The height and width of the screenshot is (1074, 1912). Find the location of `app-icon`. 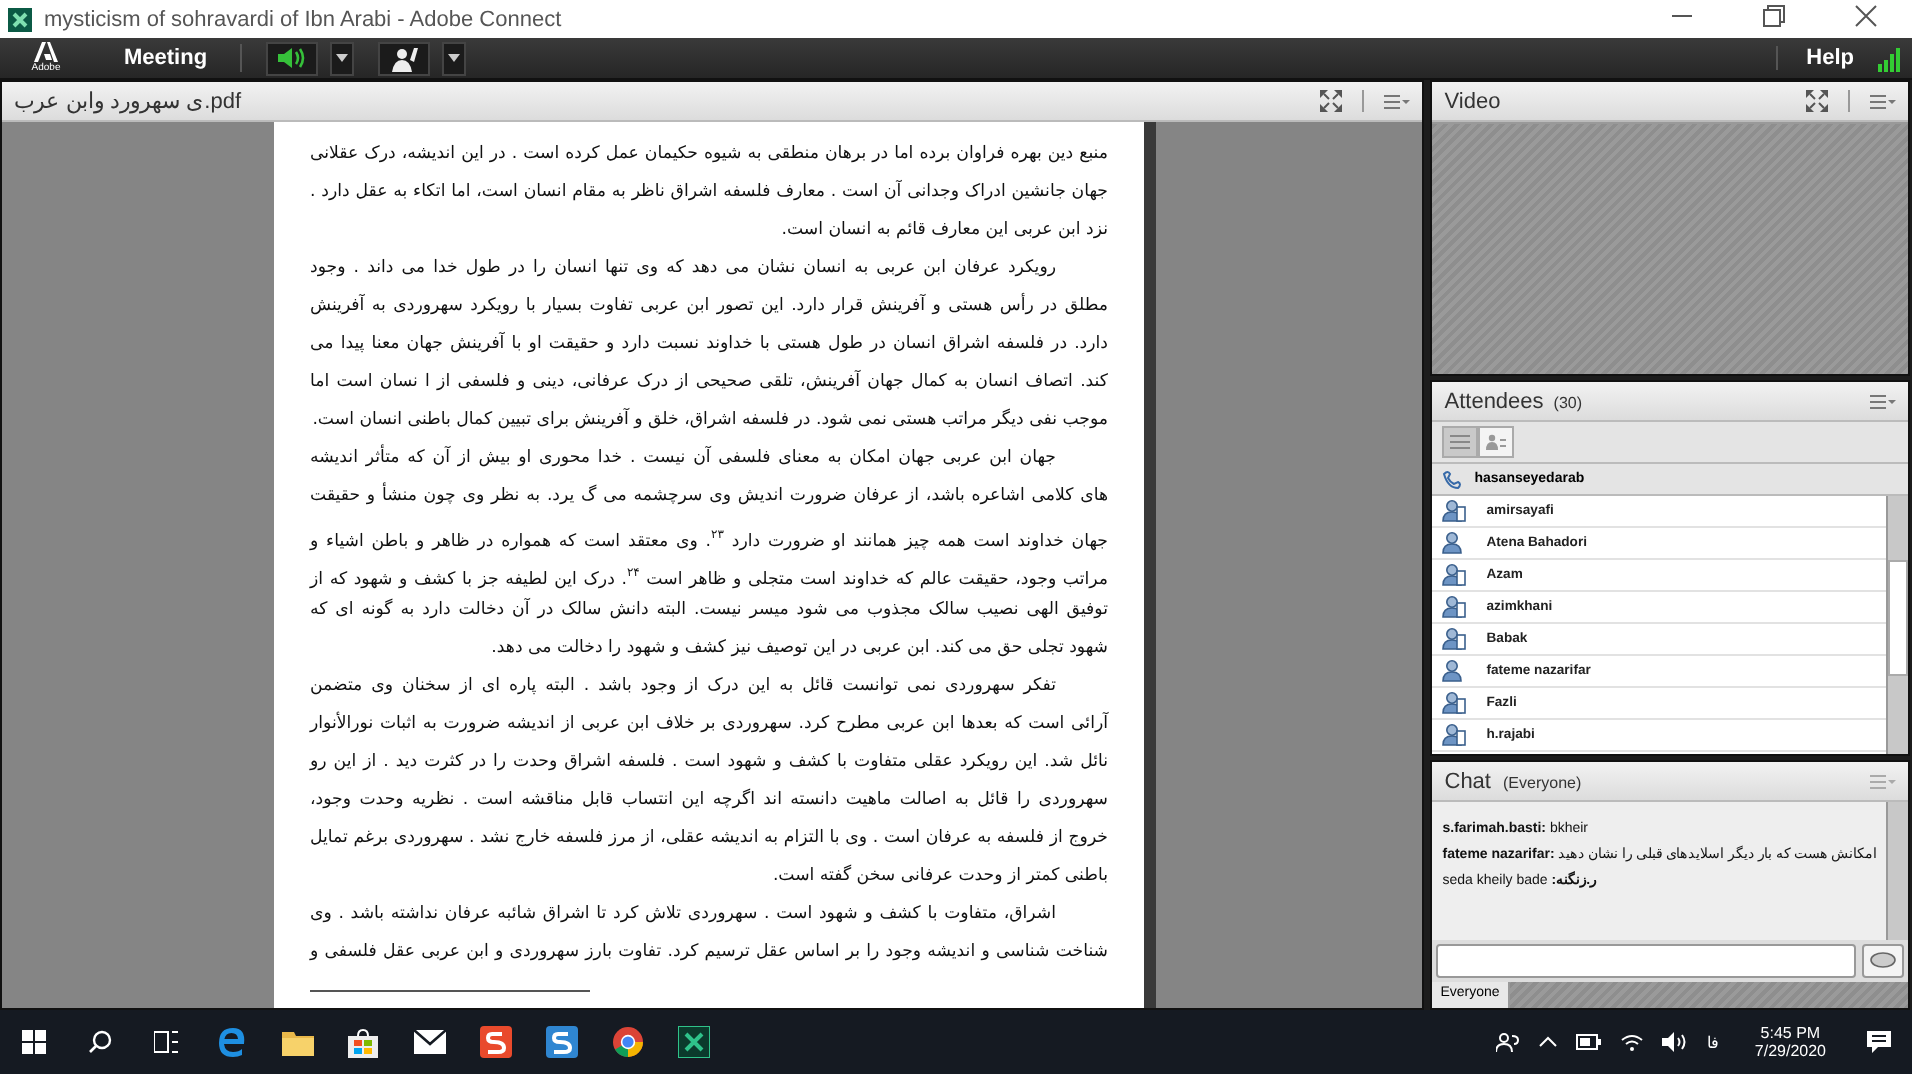

app-icon is located at coordinates (20, 19).